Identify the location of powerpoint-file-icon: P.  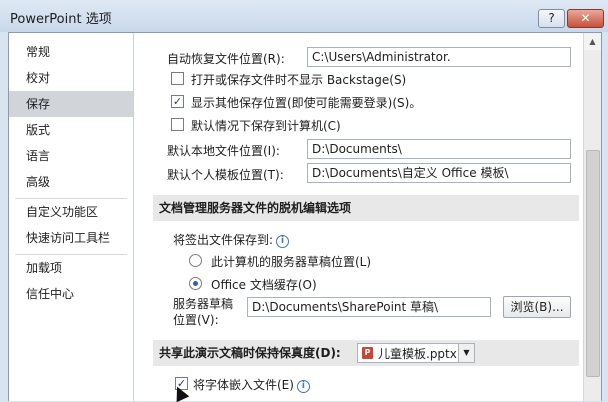
(367, 353).